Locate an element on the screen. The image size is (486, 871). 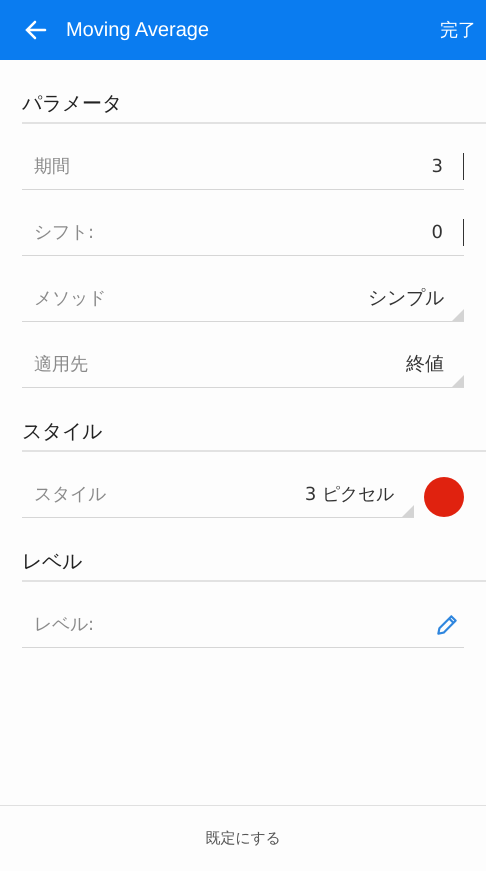
field-label: シフト: is located at coordinates (64, 233).